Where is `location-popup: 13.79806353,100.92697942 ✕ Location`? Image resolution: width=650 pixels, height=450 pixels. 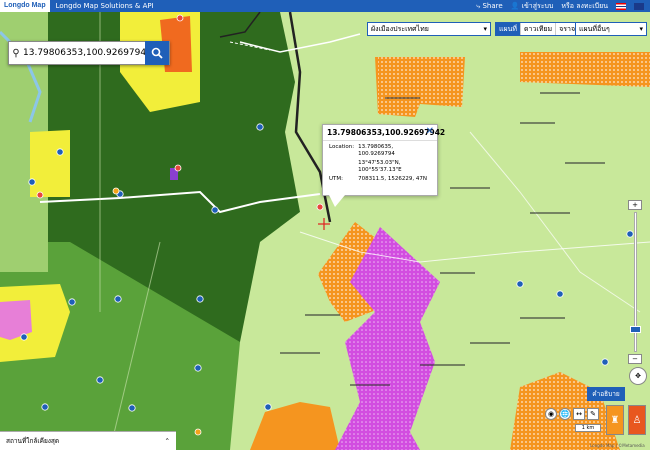 location-popup: 13.79806353,100.92697942 ✕ Location is located at coordinates (383, 165).